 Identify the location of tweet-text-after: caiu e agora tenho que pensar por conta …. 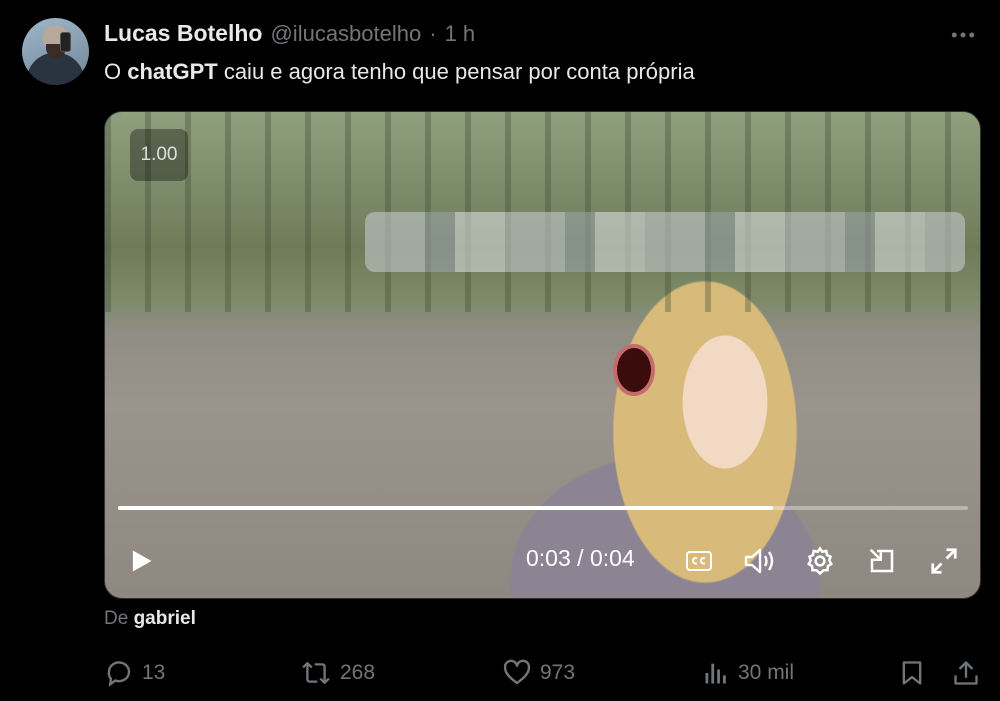
(456, 71).